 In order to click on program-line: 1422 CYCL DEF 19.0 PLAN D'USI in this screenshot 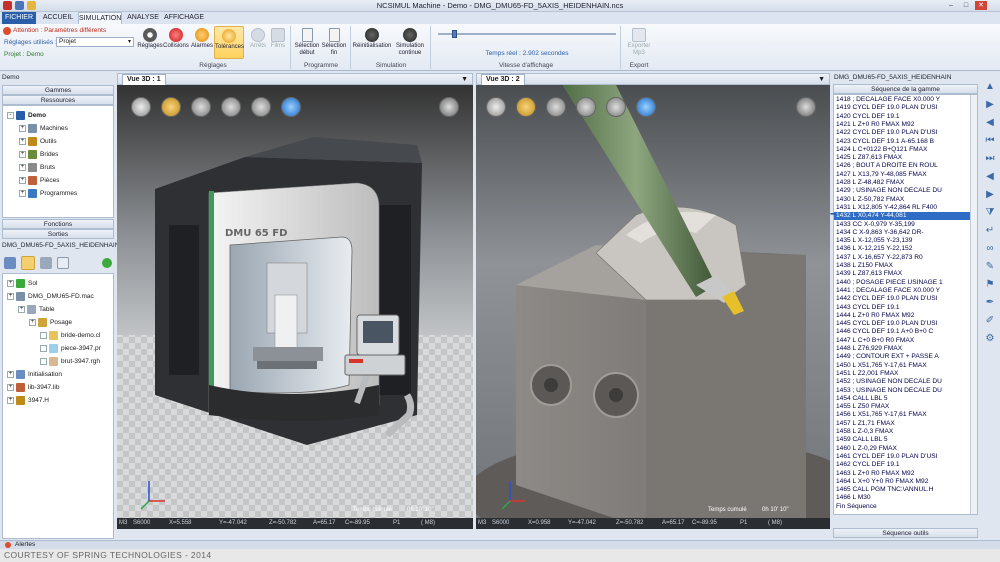, I will do `click(902, 133)`.